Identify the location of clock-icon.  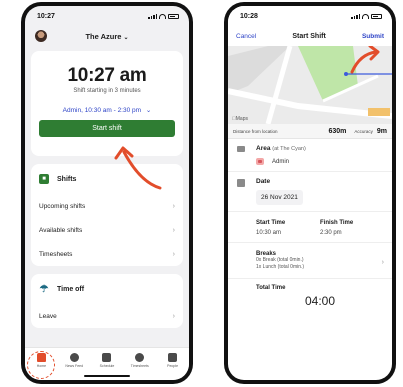
(140, 357).